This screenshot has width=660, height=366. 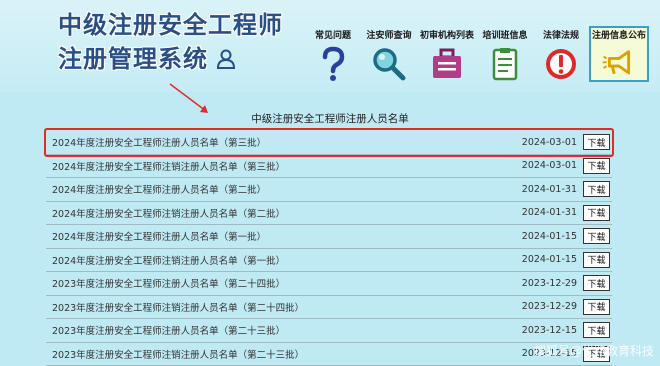 What do you see at coordinates (616, 62) in the screenshot?
I see `megaphone-icon` at bounding box center [616, 62].